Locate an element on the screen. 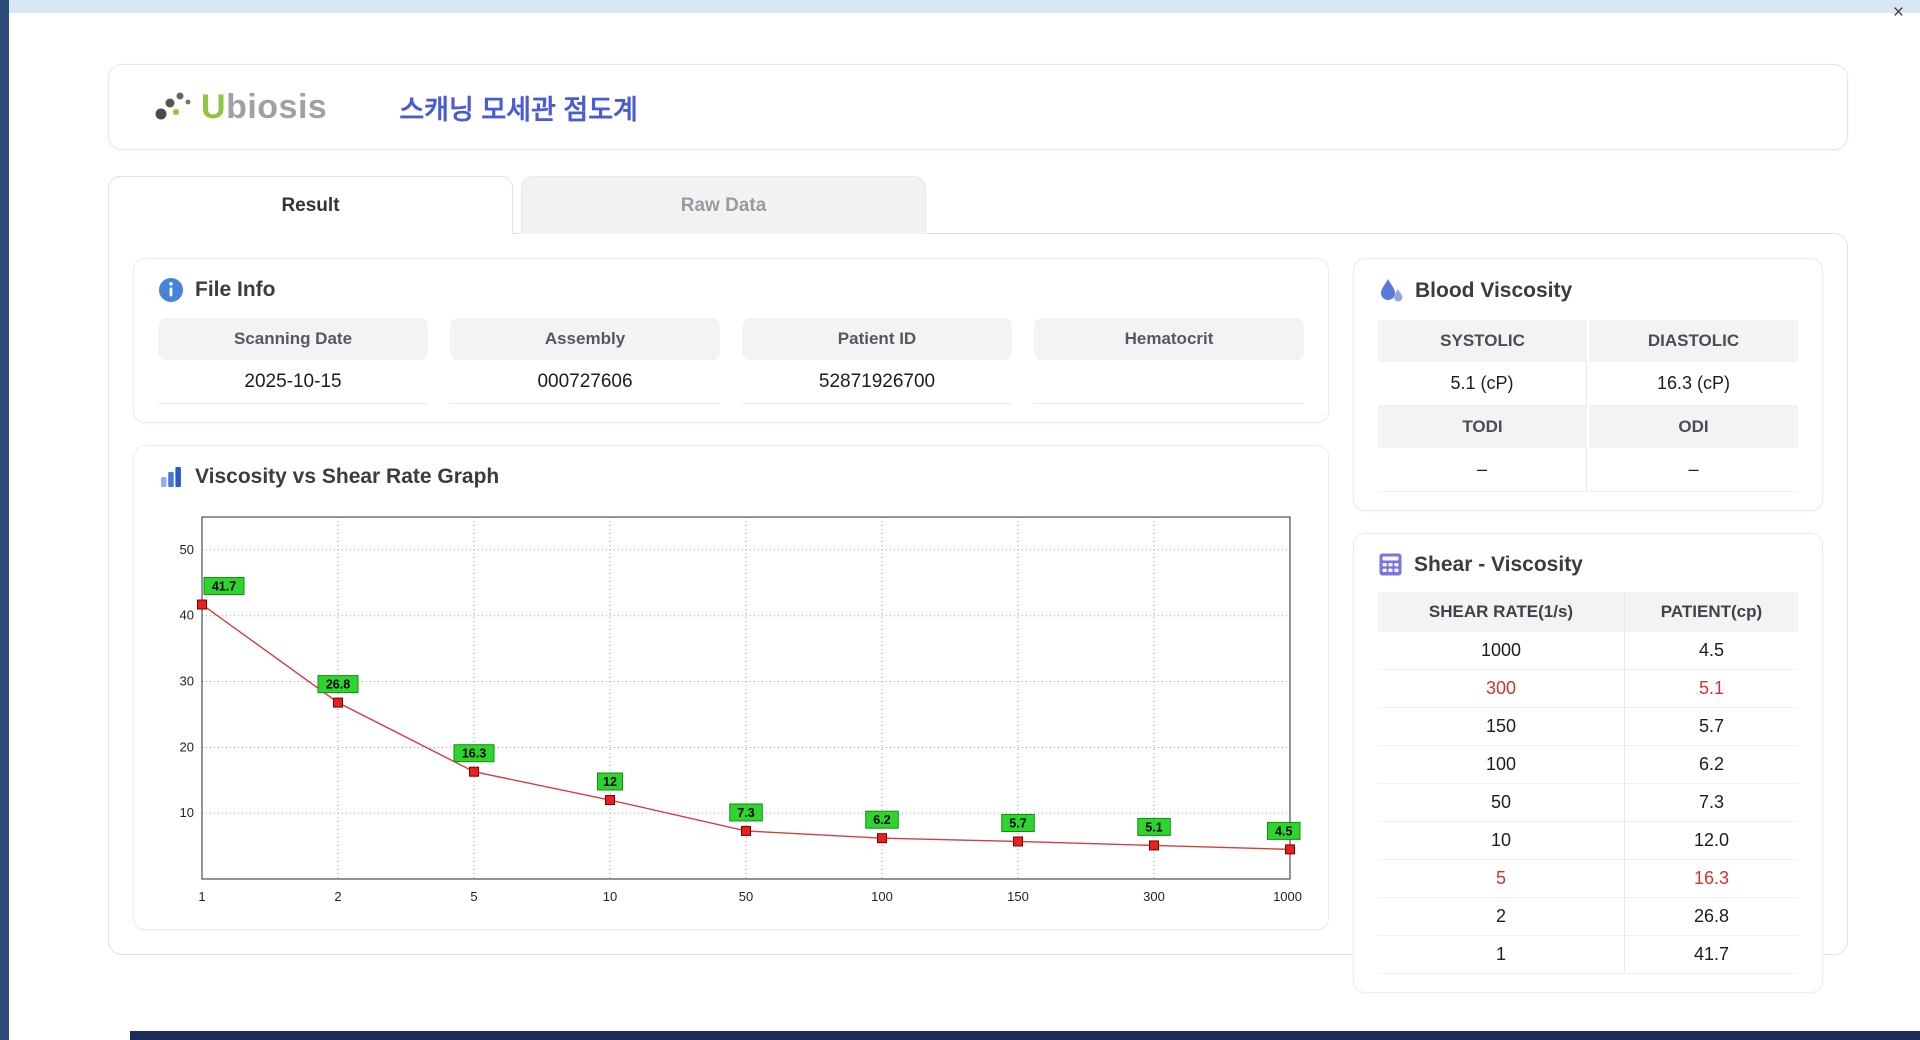 The height and width of the screenshot is (1040, 1920). svg-text: 6.2 is located at coordinates (881, 820).